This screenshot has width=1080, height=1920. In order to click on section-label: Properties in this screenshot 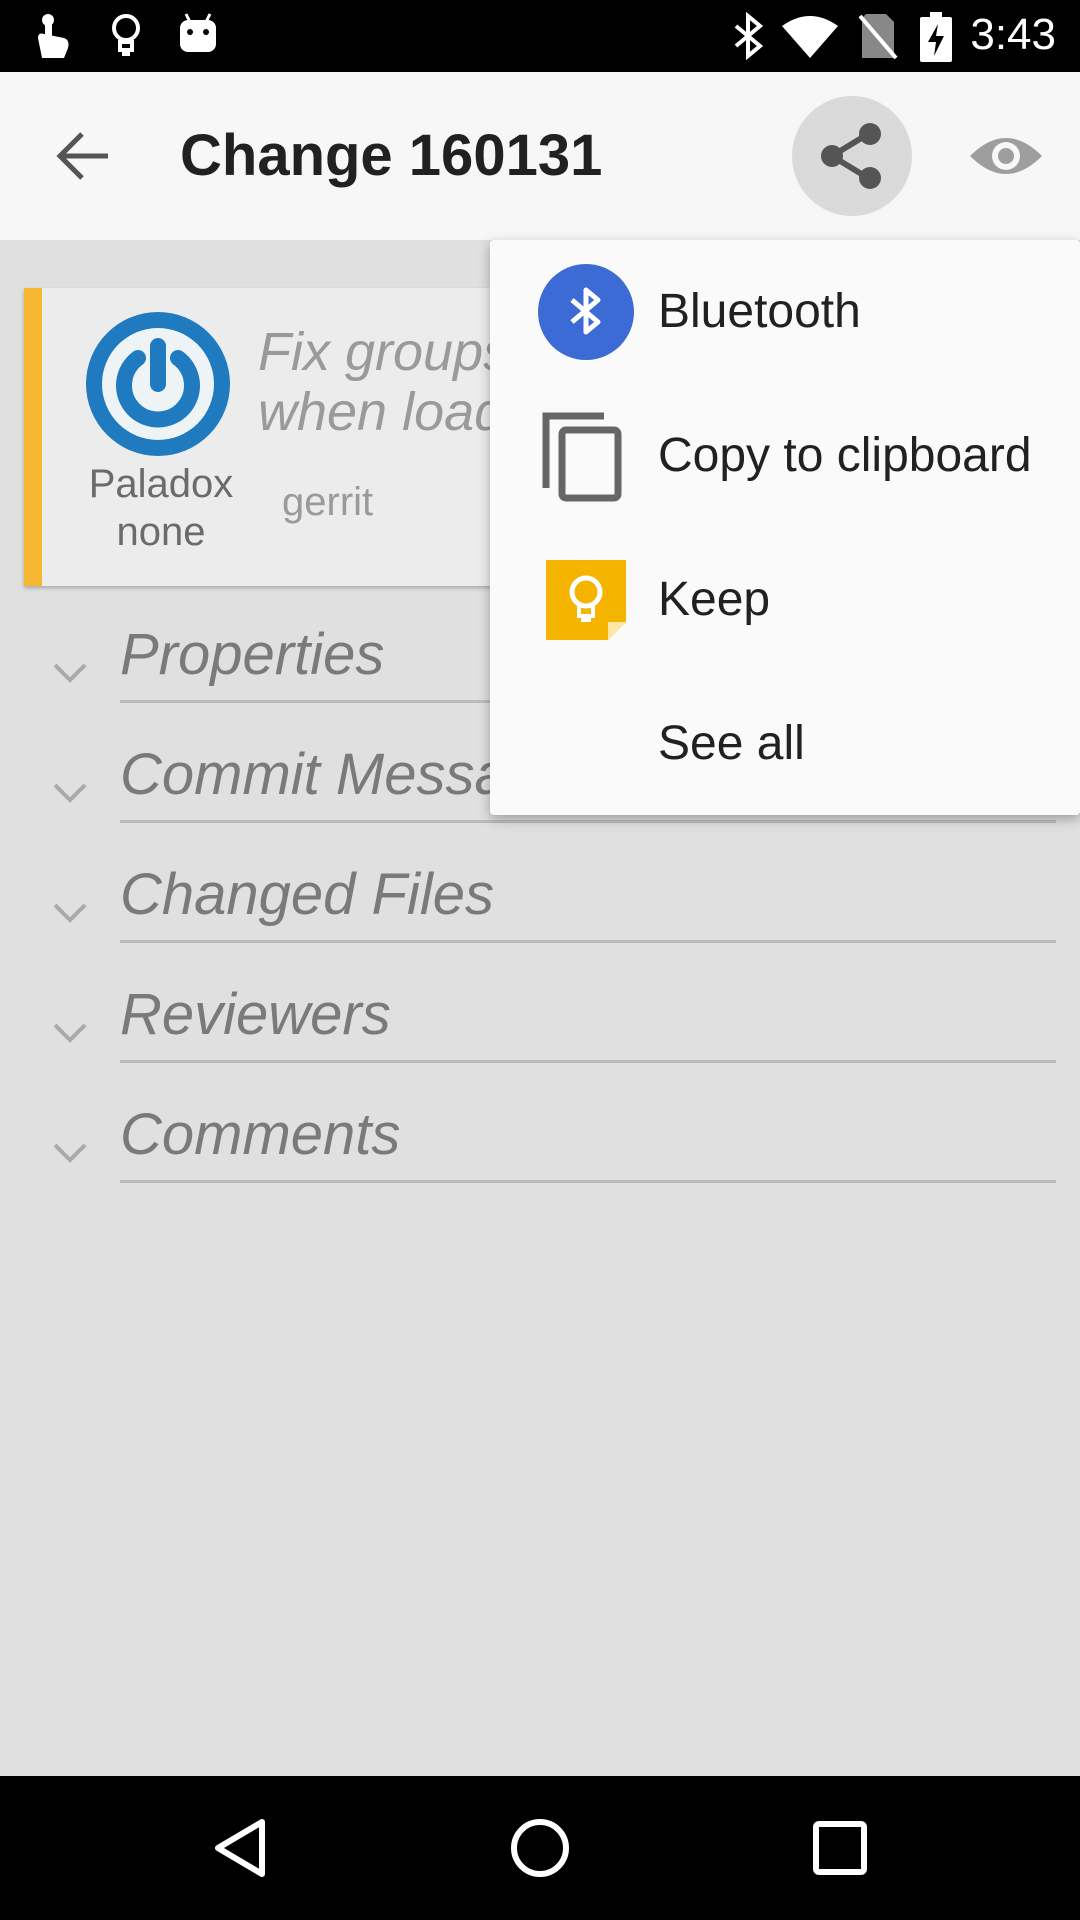, I will do `click(252, 654)`.